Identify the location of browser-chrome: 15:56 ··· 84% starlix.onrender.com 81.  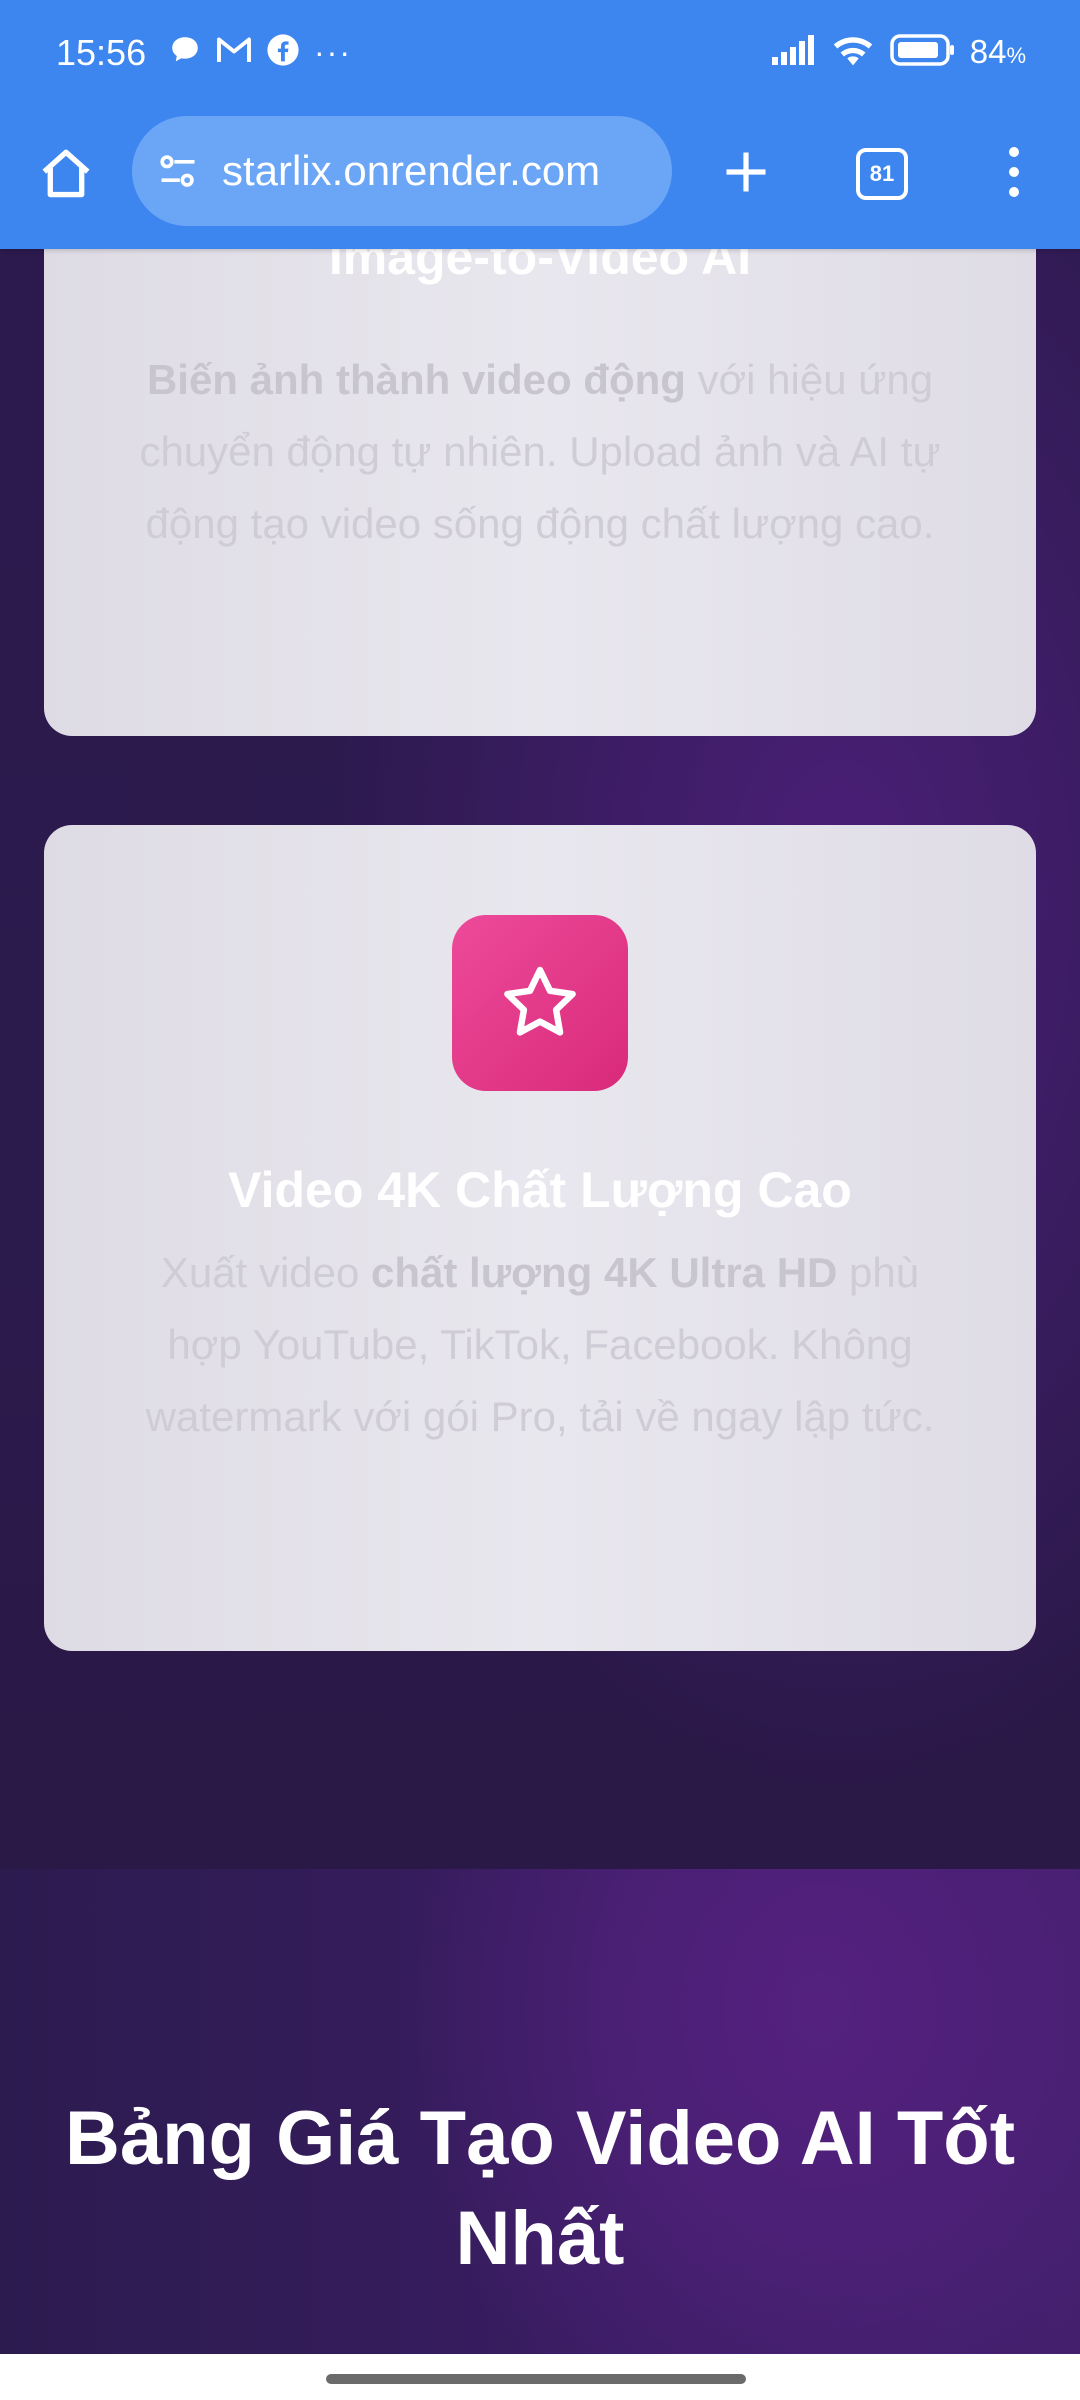
(540, 124).